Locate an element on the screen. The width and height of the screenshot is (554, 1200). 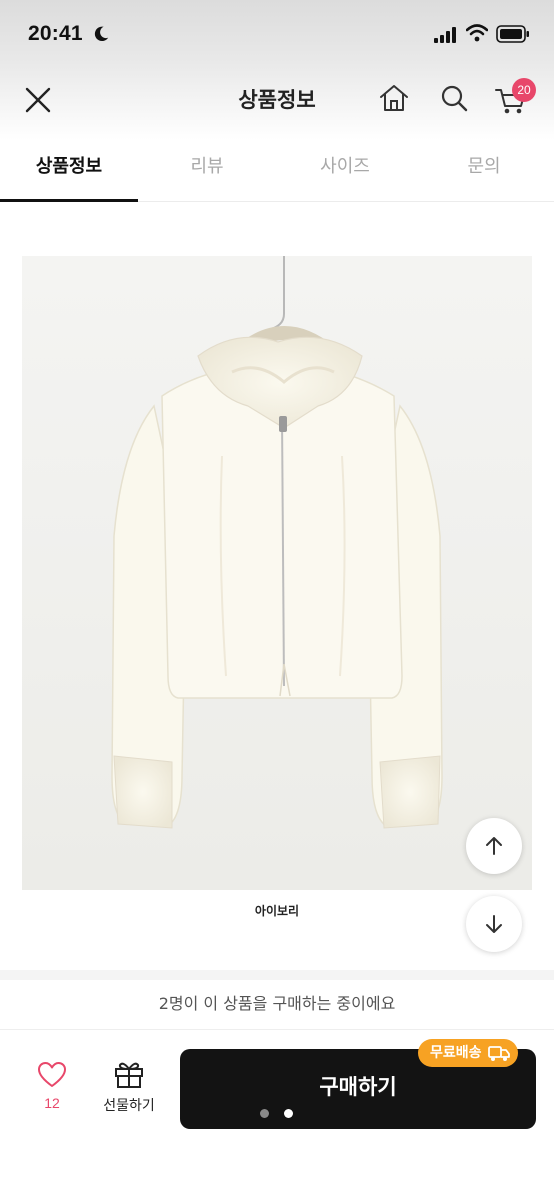
arrow-down-icon is located at coordinates (494, 924).